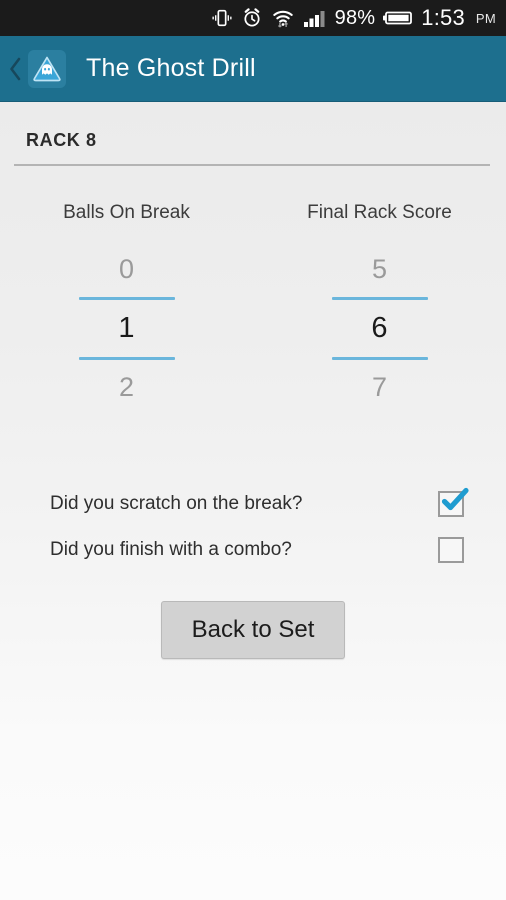 The image size is (506, 900). I want to click on rack-title: RACK 8, so click(61, 140).